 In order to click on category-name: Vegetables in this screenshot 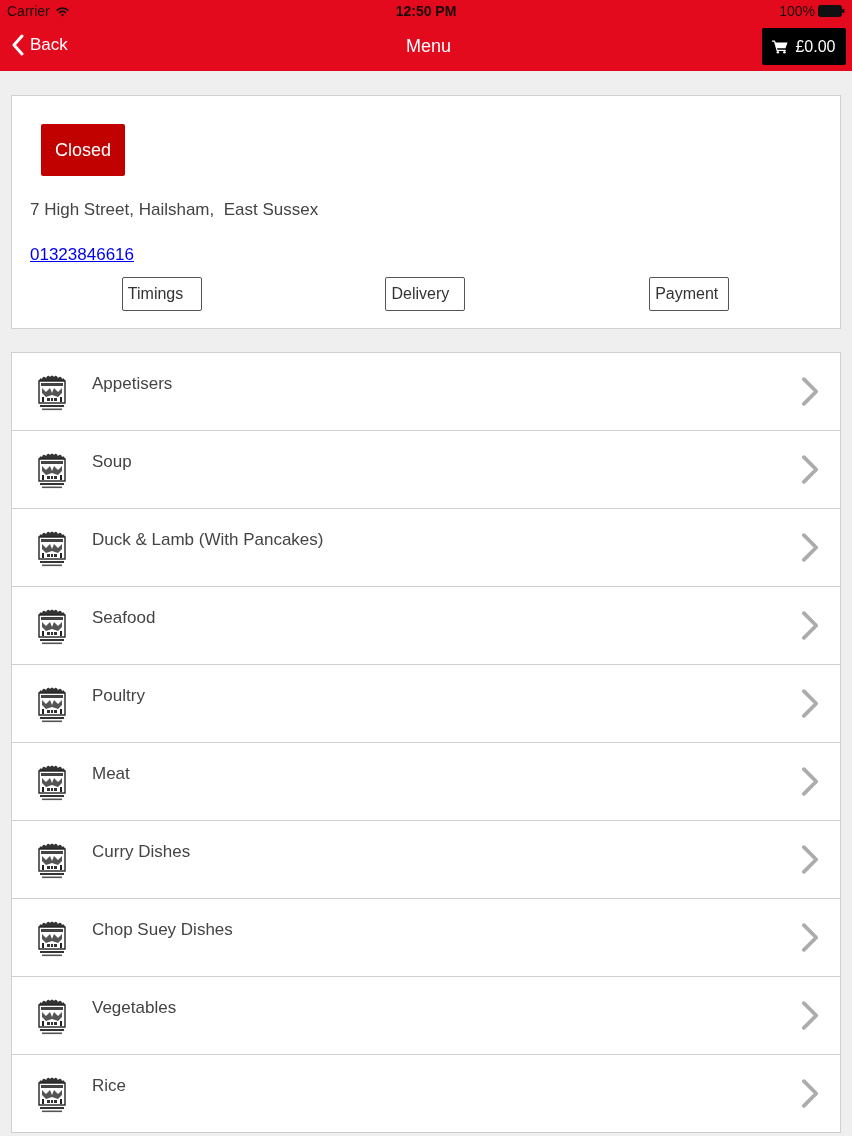, I will do `click(134, 1008)`.